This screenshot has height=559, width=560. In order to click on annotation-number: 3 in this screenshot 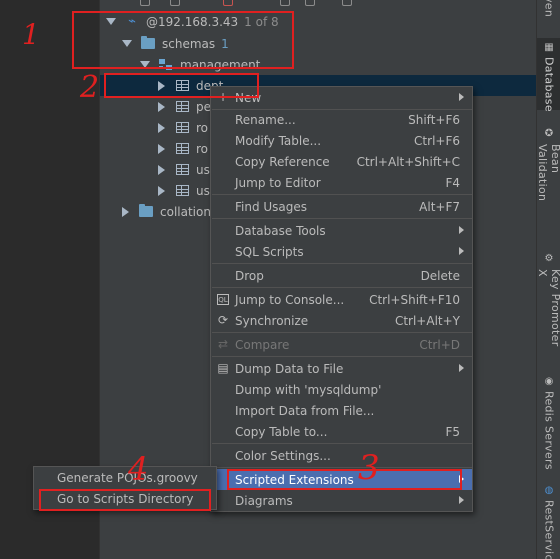, I will do `click(369, 468)`.